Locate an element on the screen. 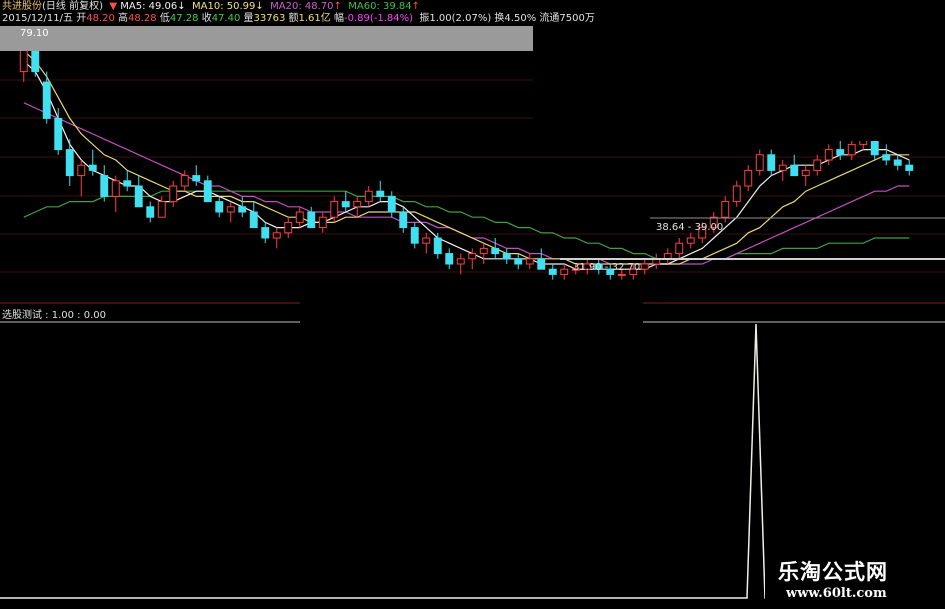 The height and width of the screenshot is (609, 945). low-label: 低 is located at coordinates (164, 18).